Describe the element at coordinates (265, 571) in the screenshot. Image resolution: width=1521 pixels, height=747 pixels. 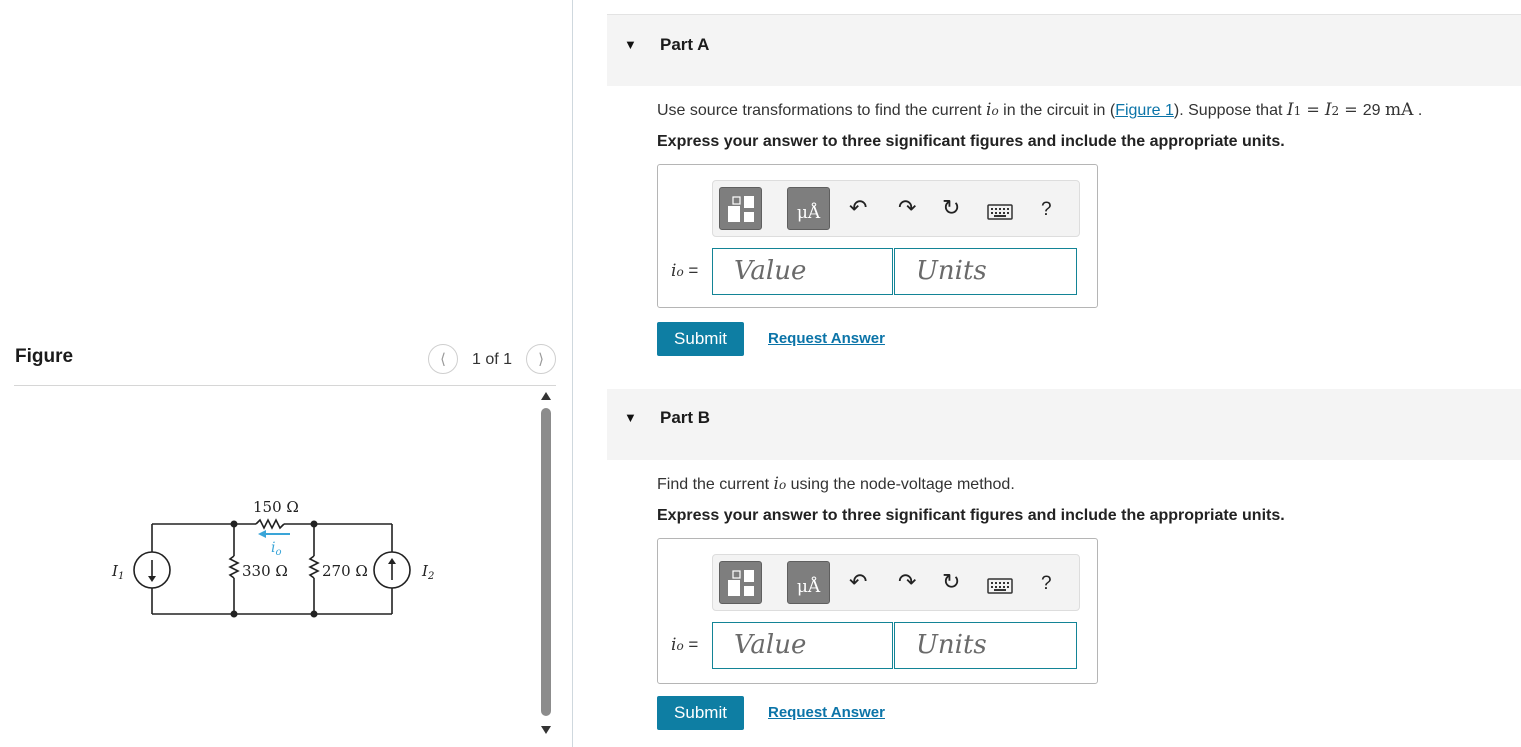
I see `resistor-330-label: 330 Ω` at that location.